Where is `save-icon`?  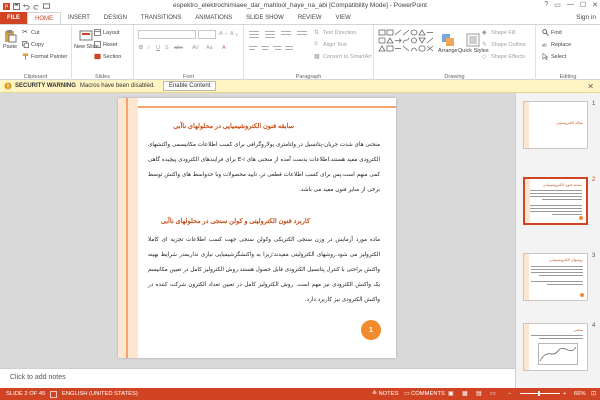 save-icon is located at coordinates (16, 6).